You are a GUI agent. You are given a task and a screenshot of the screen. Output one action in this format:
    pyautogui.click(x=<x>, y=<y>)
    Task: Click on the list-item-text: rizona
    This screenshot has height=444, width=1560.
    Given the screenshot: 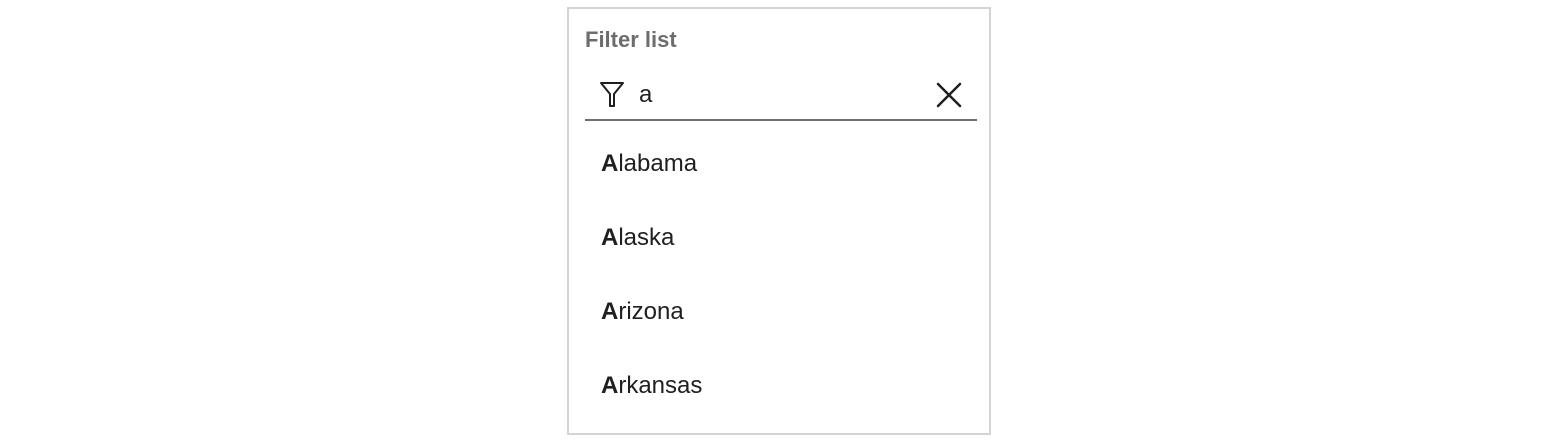 What is the action you would take?
    pyautogui.click(x=651, y=311)
    